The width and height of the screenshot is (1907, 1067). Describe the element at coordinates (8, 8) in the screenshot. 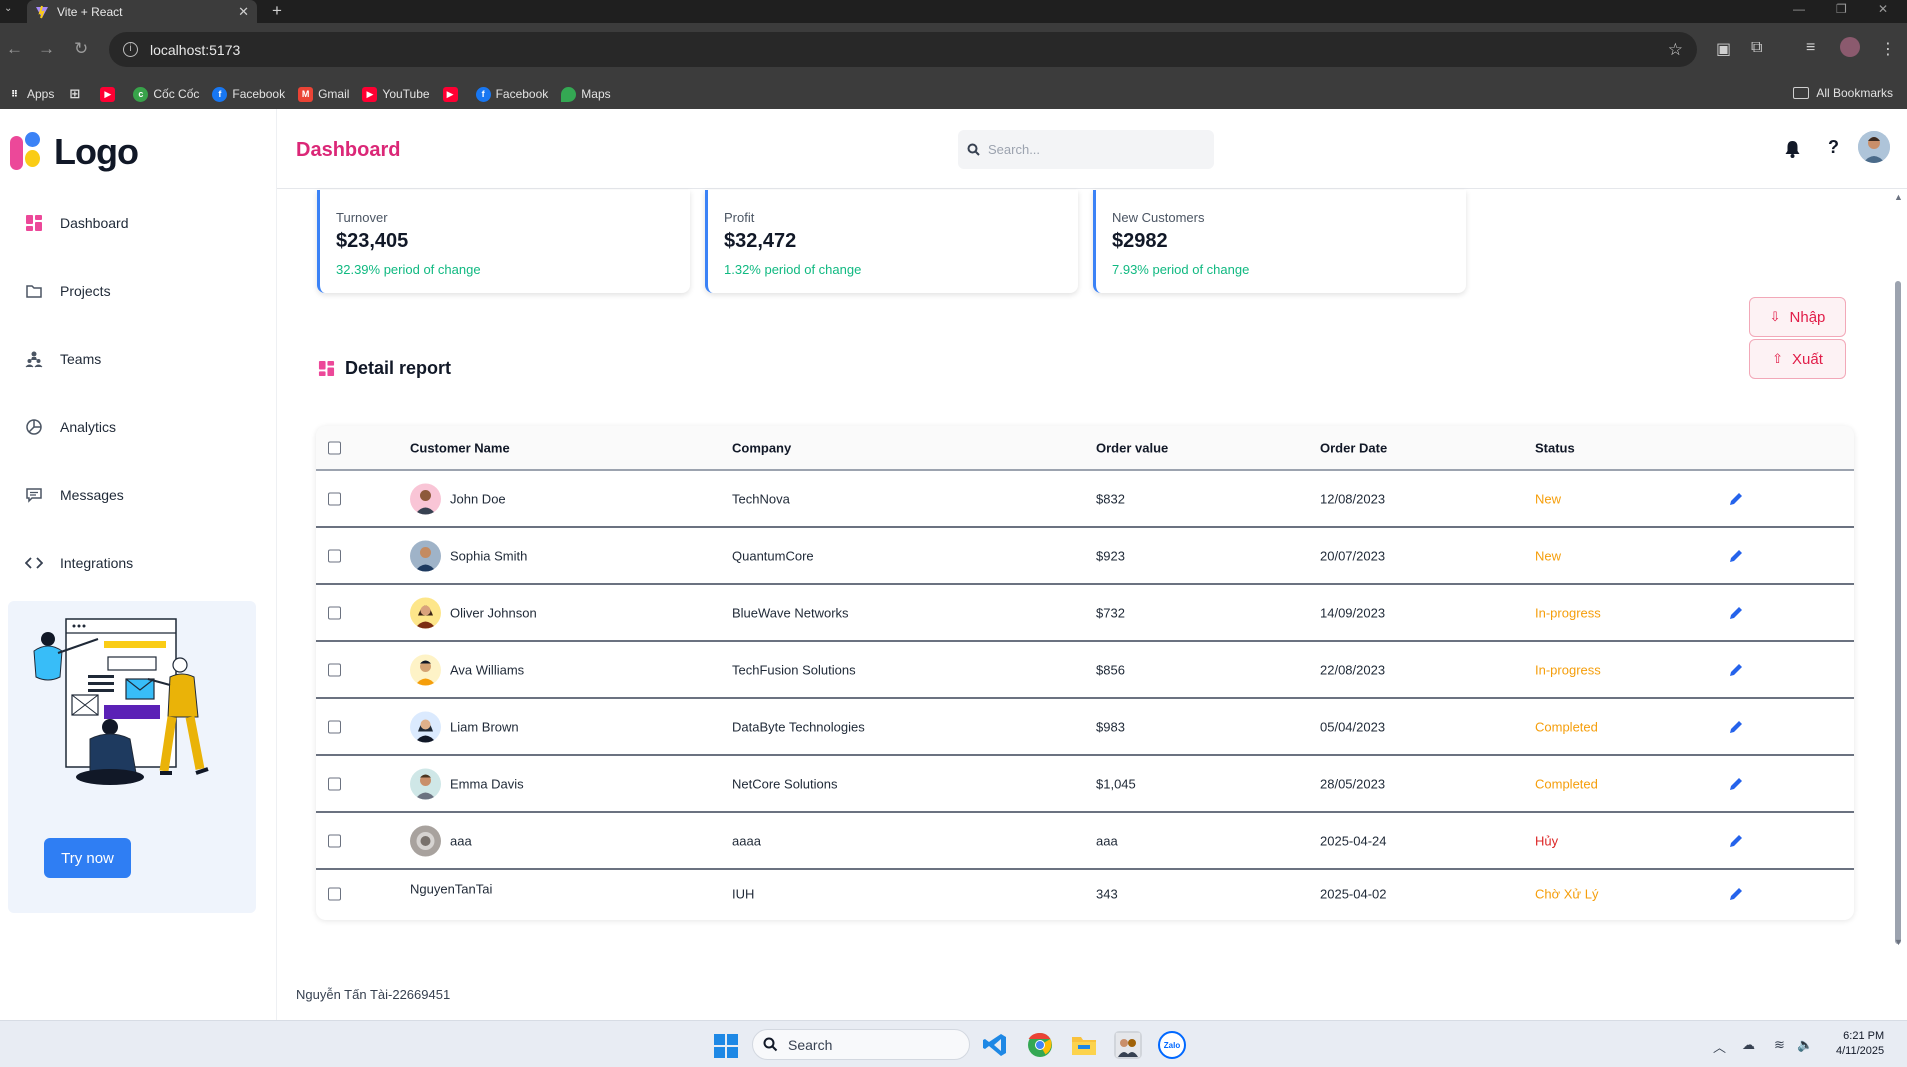

I see `tab-search-chevron-icon: ⌄` at that location.